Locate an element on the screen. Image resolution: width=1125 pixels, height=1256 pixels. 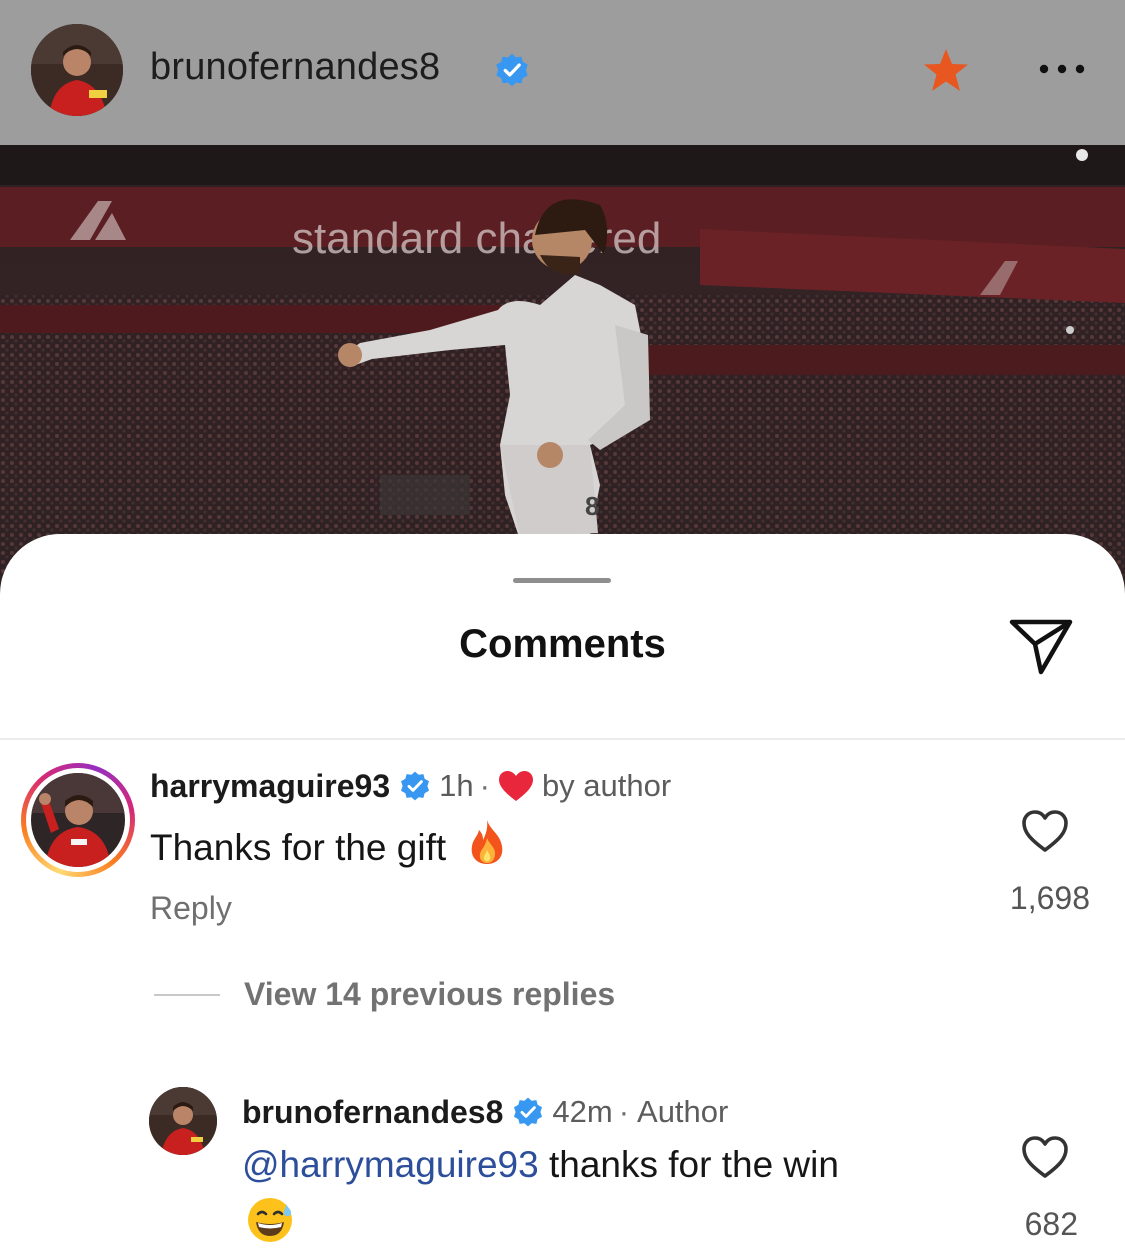
fire-icon is located at coordinates (487, 842).